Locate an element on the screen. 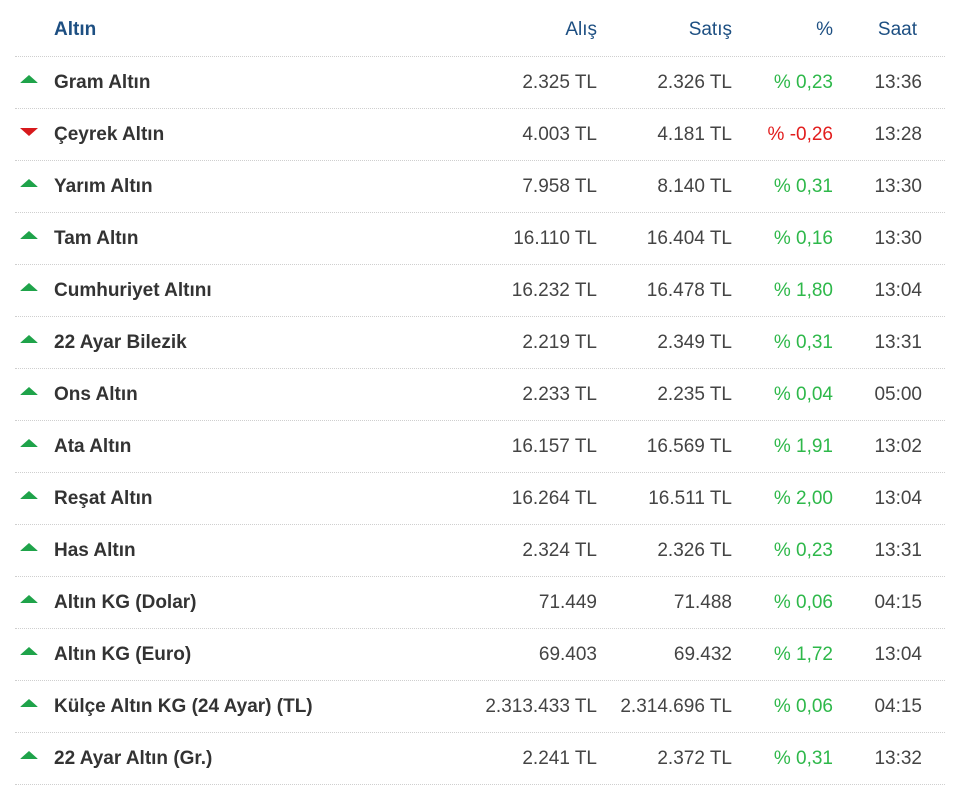 The height and width of the screenshot is (801, 963). table-row: Has Altın 2.324 TL 2.326 TL % 0,23 13:31 is located at coordinates (480, 551).